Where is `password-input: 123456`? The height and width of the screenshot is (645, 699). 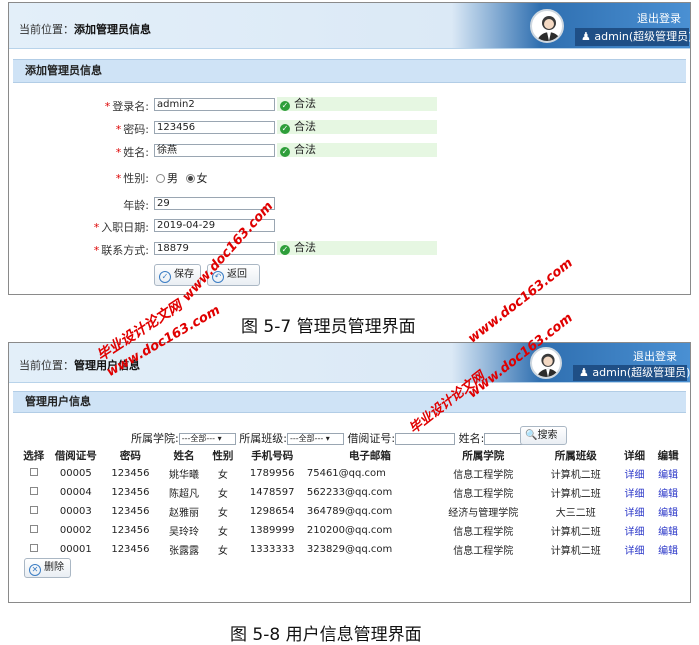
password-input: 123456 is located at coordinates (214, 127).